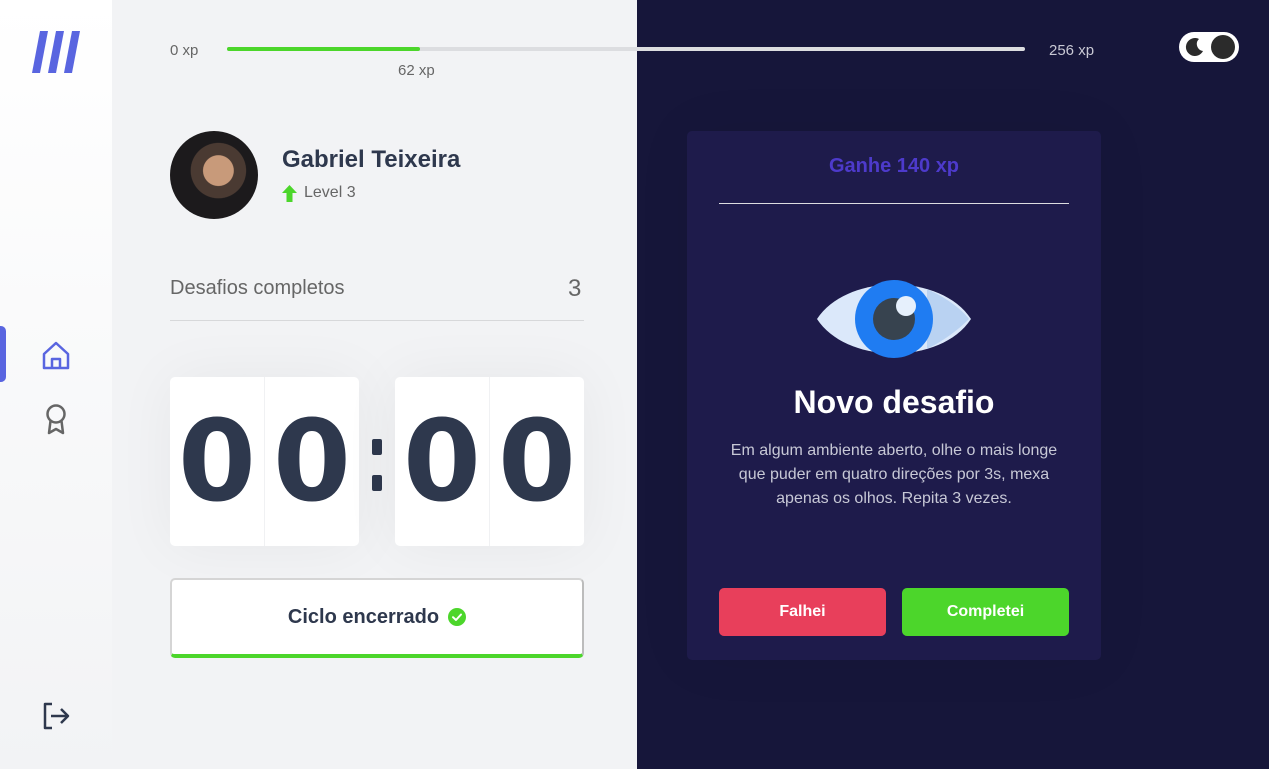 The height and width of the screenshot is (769, 1269). What do you see at coordinates (894, 319) in the screenshot?
I see `eye-icon` at bounding box center [894, 319].